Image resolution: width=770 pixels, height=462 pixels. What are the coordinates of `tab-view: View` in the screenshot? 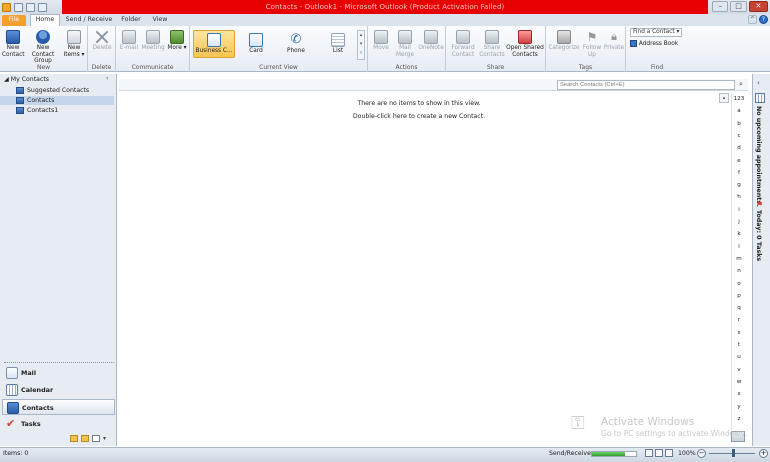 It's located at (160, 20).